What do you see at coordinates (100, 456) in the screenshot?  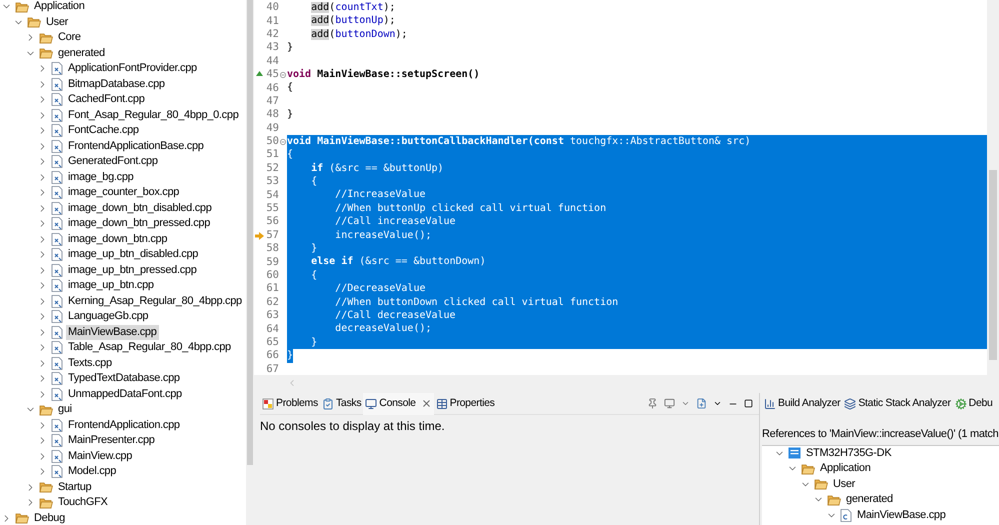 I see `tree-item: MainView.cpp` at bounding box center [100, 456].